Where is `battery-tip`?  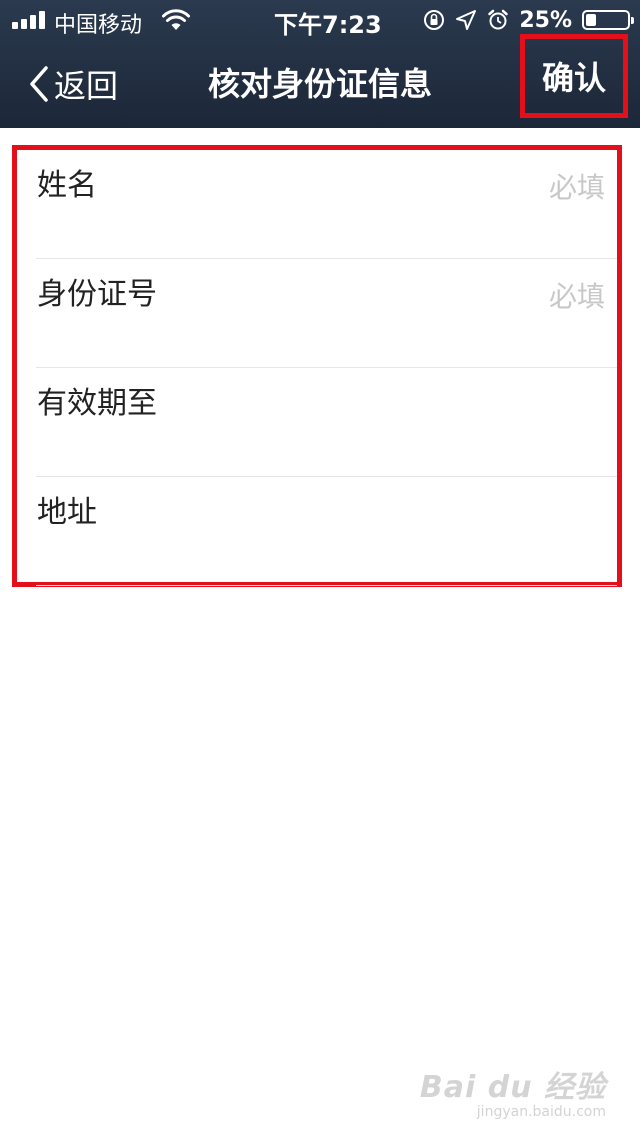 battery-tip is located at coordinates (632, 20).